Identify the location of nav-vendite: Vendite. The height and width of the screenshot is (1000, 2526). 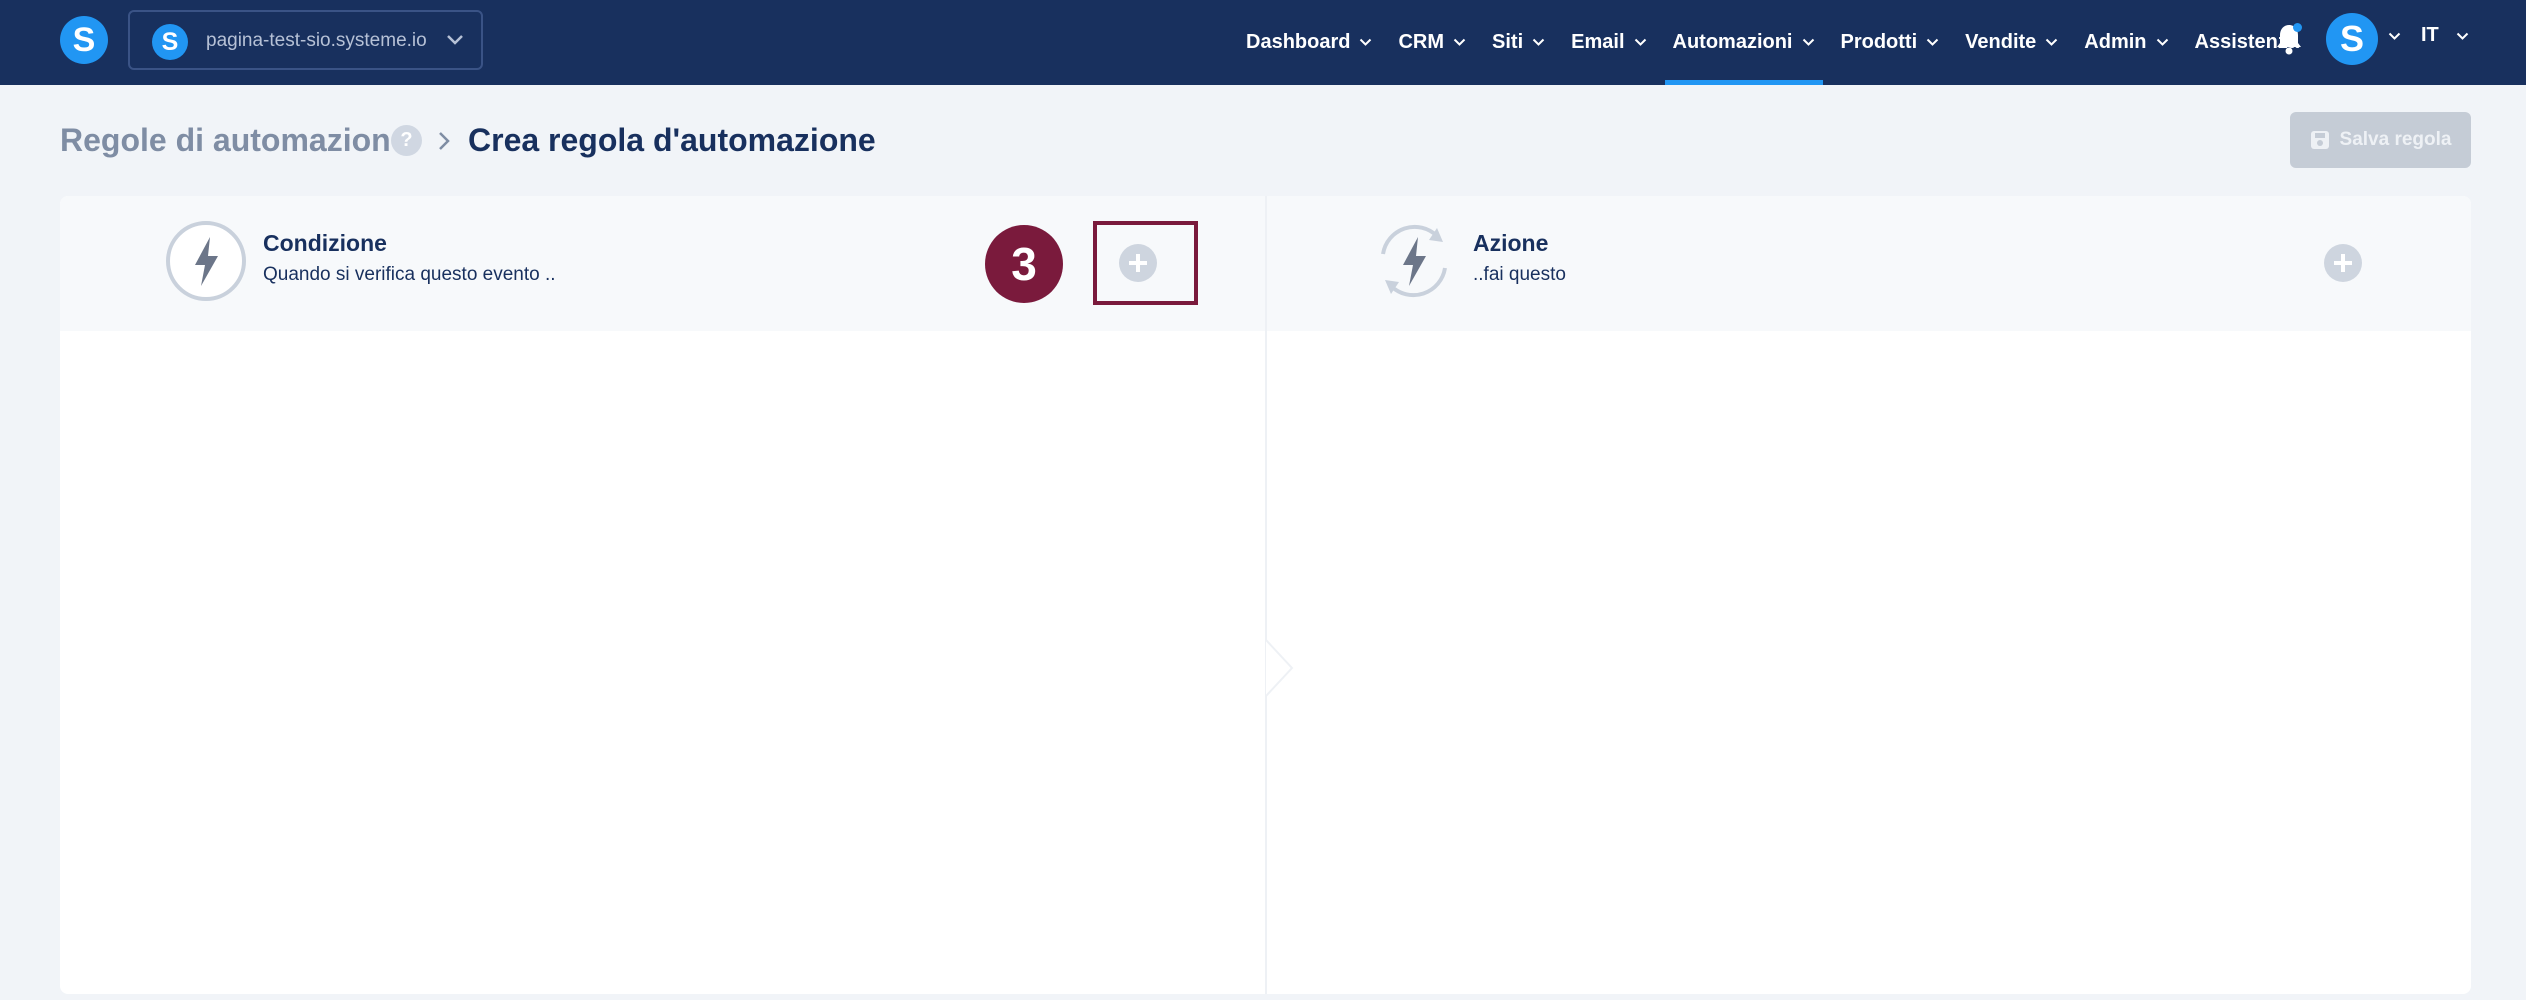
(2011, 42).